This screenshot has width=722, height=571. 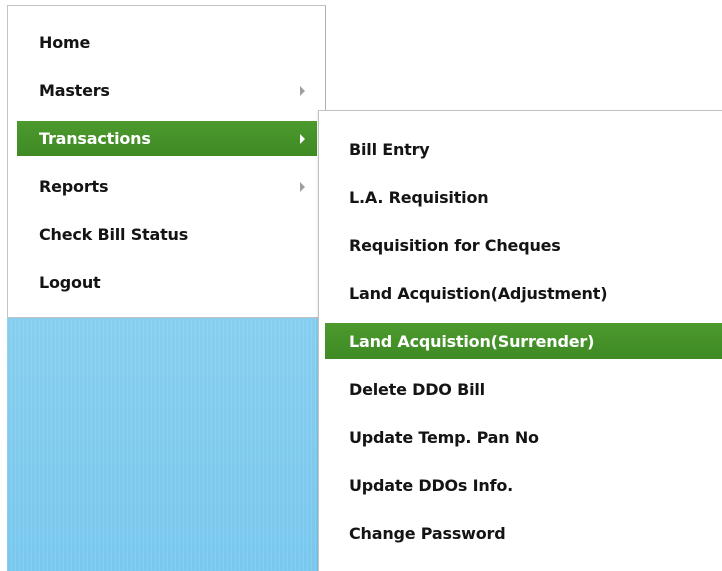 I want to click on submenu-item-land-acquisition-surrender: Land Acquistion(Surrender), so click(x=523, y=341).